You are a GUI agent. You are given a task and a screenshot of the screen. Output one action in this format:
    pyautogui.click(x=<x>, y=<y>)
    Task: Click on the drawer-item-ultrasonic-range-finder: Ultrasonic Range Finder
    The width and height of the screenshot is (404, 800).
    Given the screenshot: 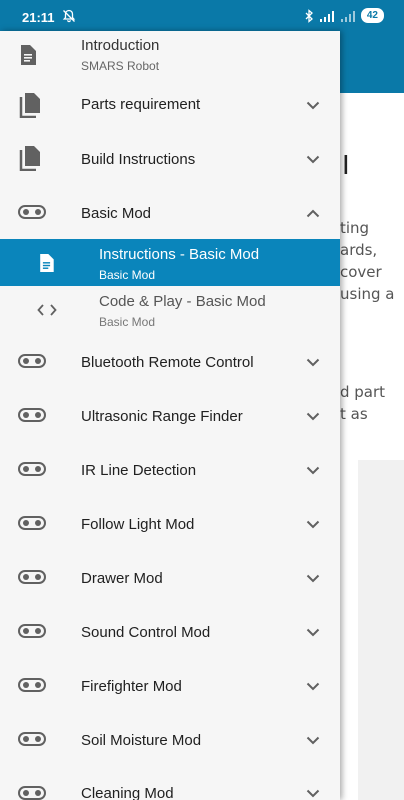 What is the action you would take?
    pyautogui.click(x=170, y=415)
    